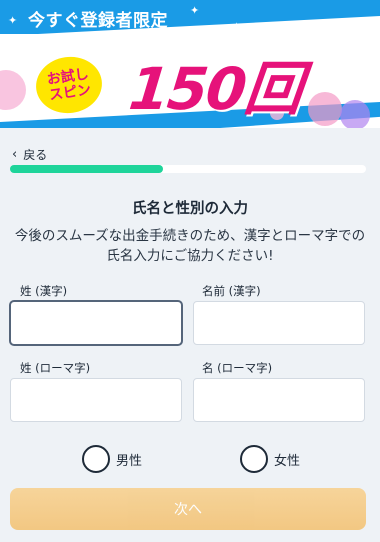 The width and height of the screenshot is (380, 542). What do you see at coordinates (279, 400) in the screenshot?
I see `first-name-roman-input` at bounding box center [279, 400].